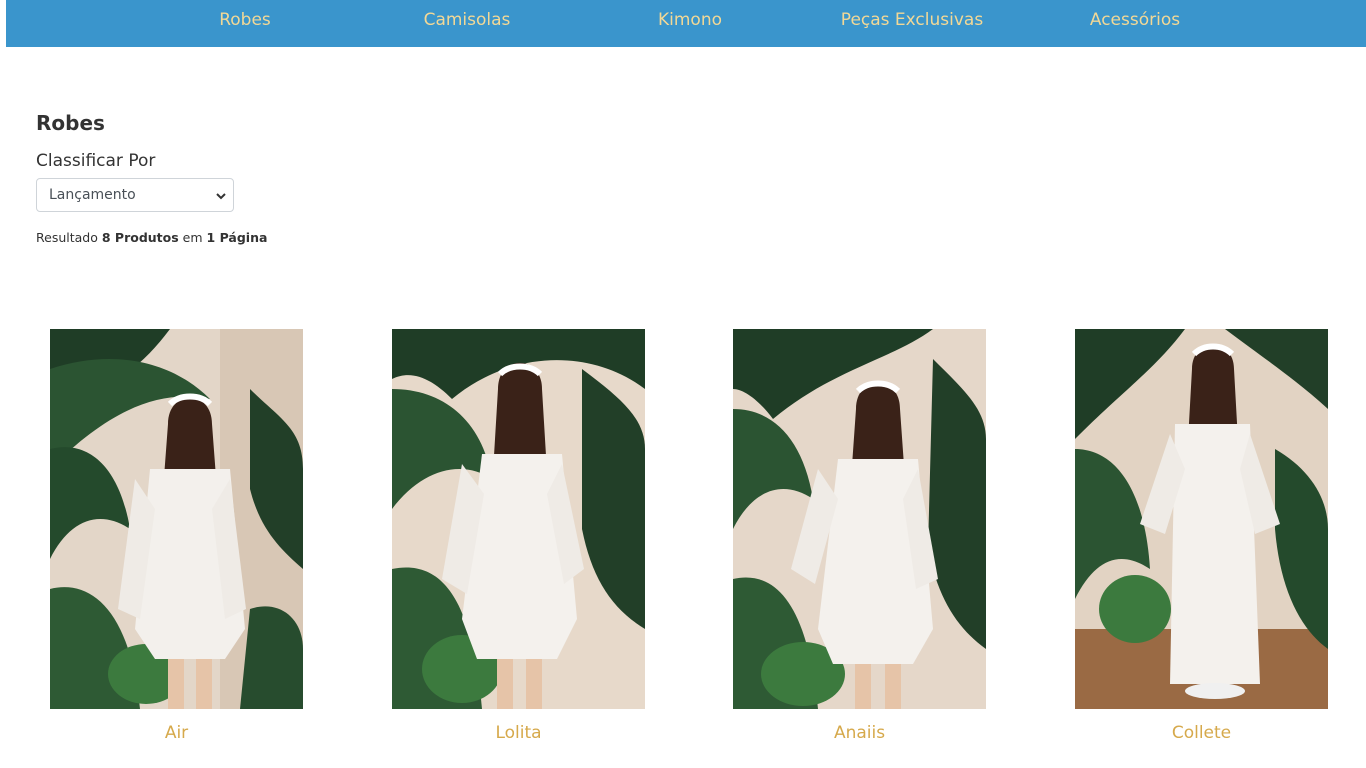 Image resolution: width=1366 pixels, height=768 pixels. I want to click on nav-item-robes: Robes, so click(245, 20).